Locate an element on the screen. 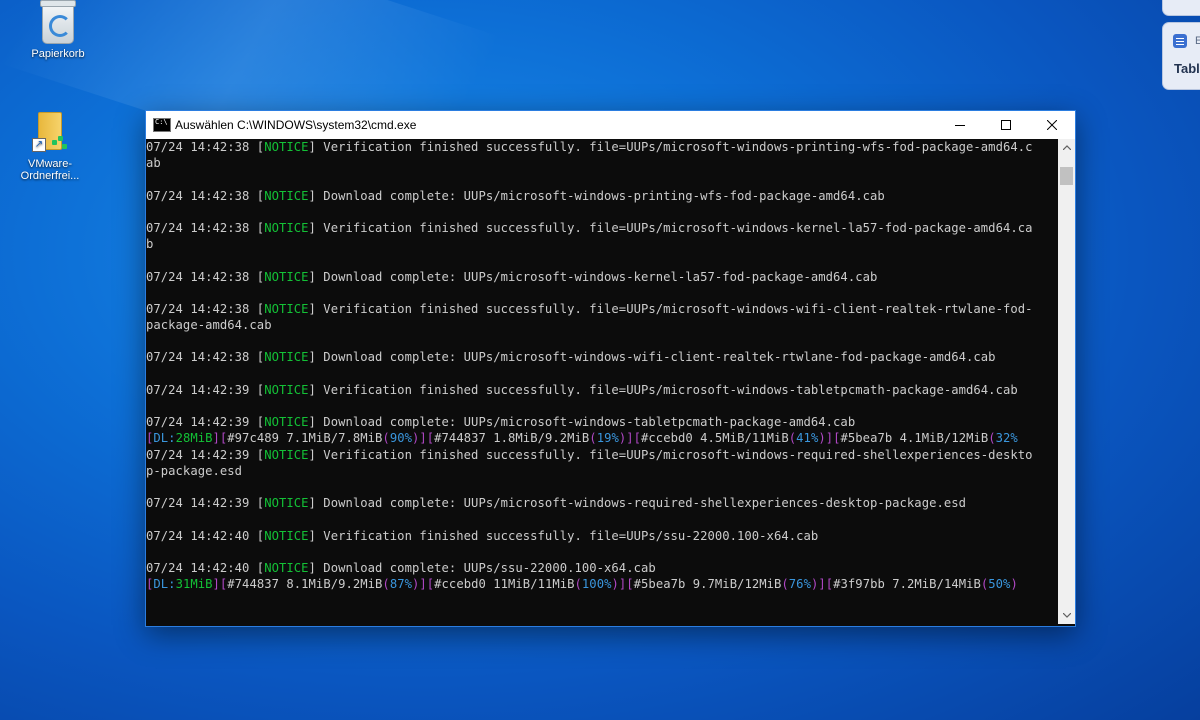 Image resolution: width=1200 pixels, height=720 pixels. console-text-segment: 19% is located at coordinates (607, 438).